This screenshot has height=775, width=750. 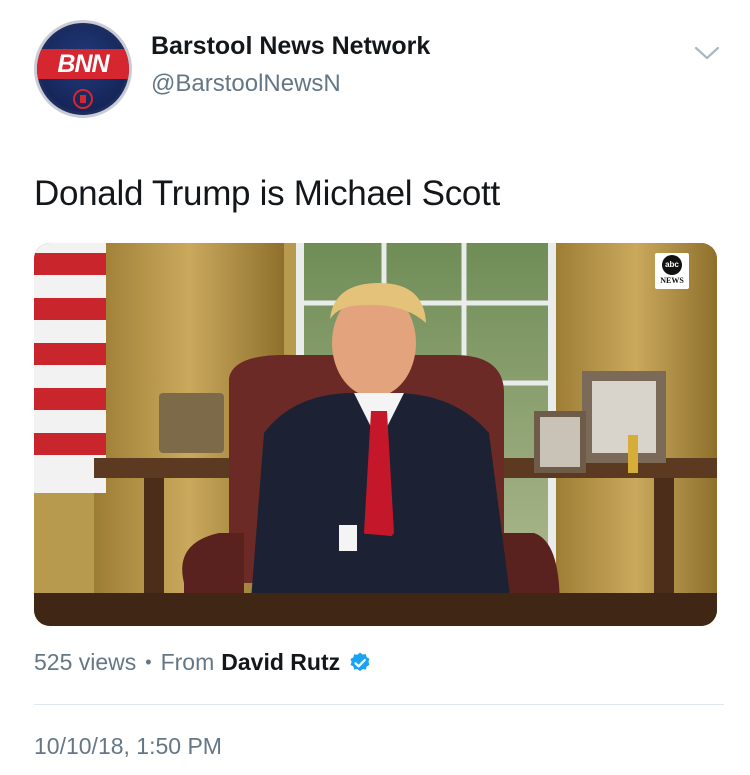 I want to click on tweet-header: BNN Barstool News Network @BarstoolNewsN, so click(x=379, y=70).